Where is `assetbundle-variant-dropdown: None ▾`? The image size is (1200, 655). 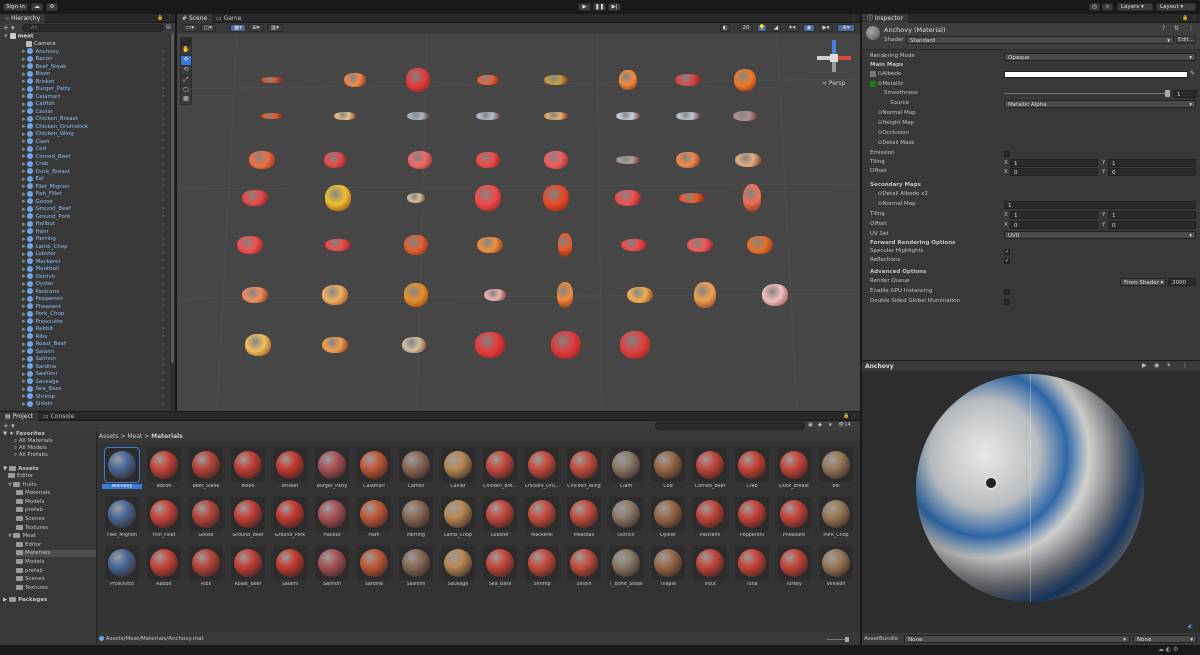 assetbundle-variant-dropdown: None ▾ is located at coordinates (1165, 639).